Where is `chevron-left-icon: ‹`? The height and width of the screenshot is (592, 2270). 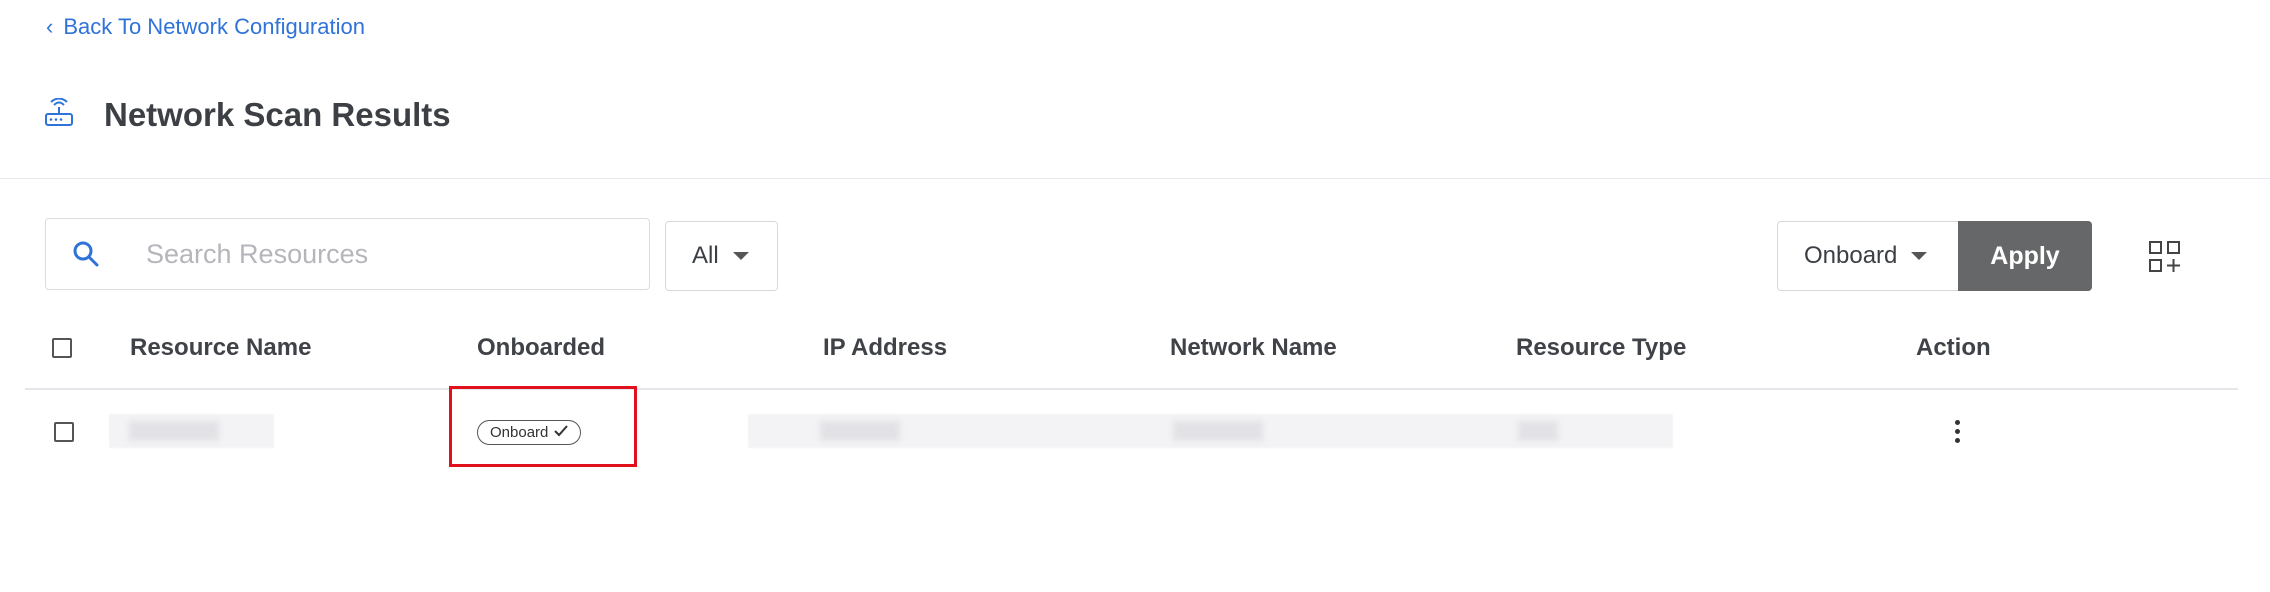
chevron-left-icon: ‹ is located at coordinates (50, 26).